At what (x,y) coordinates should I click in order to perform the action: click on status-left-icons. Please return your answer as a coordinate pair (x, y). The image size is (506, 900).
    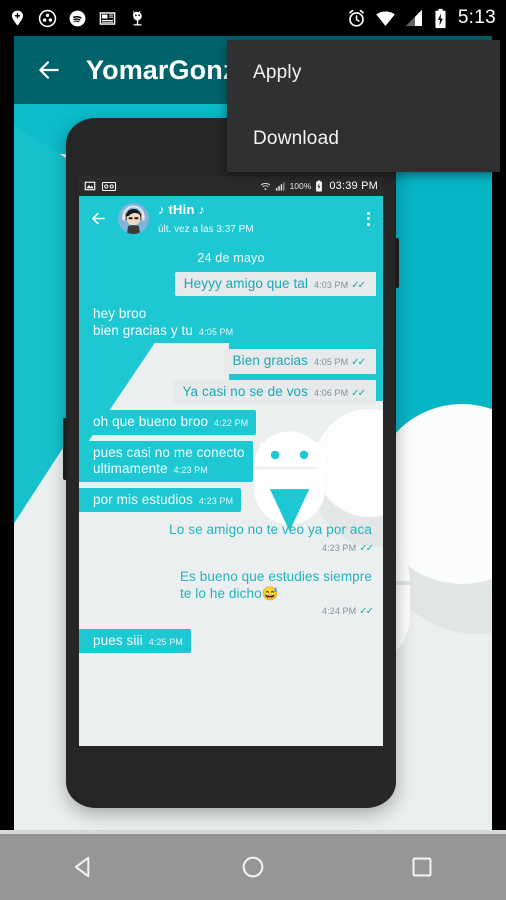
    Looking at the image, I should click on (77, 18).